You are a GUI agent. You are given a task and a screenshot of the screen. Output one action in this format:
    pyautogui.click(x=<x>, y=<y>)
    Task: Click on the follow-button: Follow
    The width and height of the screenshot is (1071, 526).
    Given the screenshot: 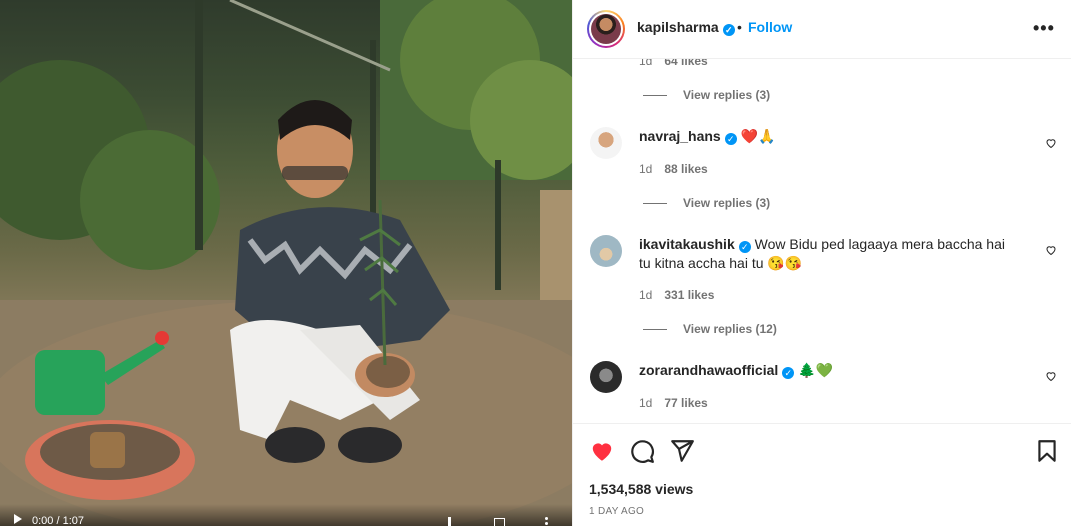 What is the action you would take?
    pyautogui.click(x=770, y=27)
    